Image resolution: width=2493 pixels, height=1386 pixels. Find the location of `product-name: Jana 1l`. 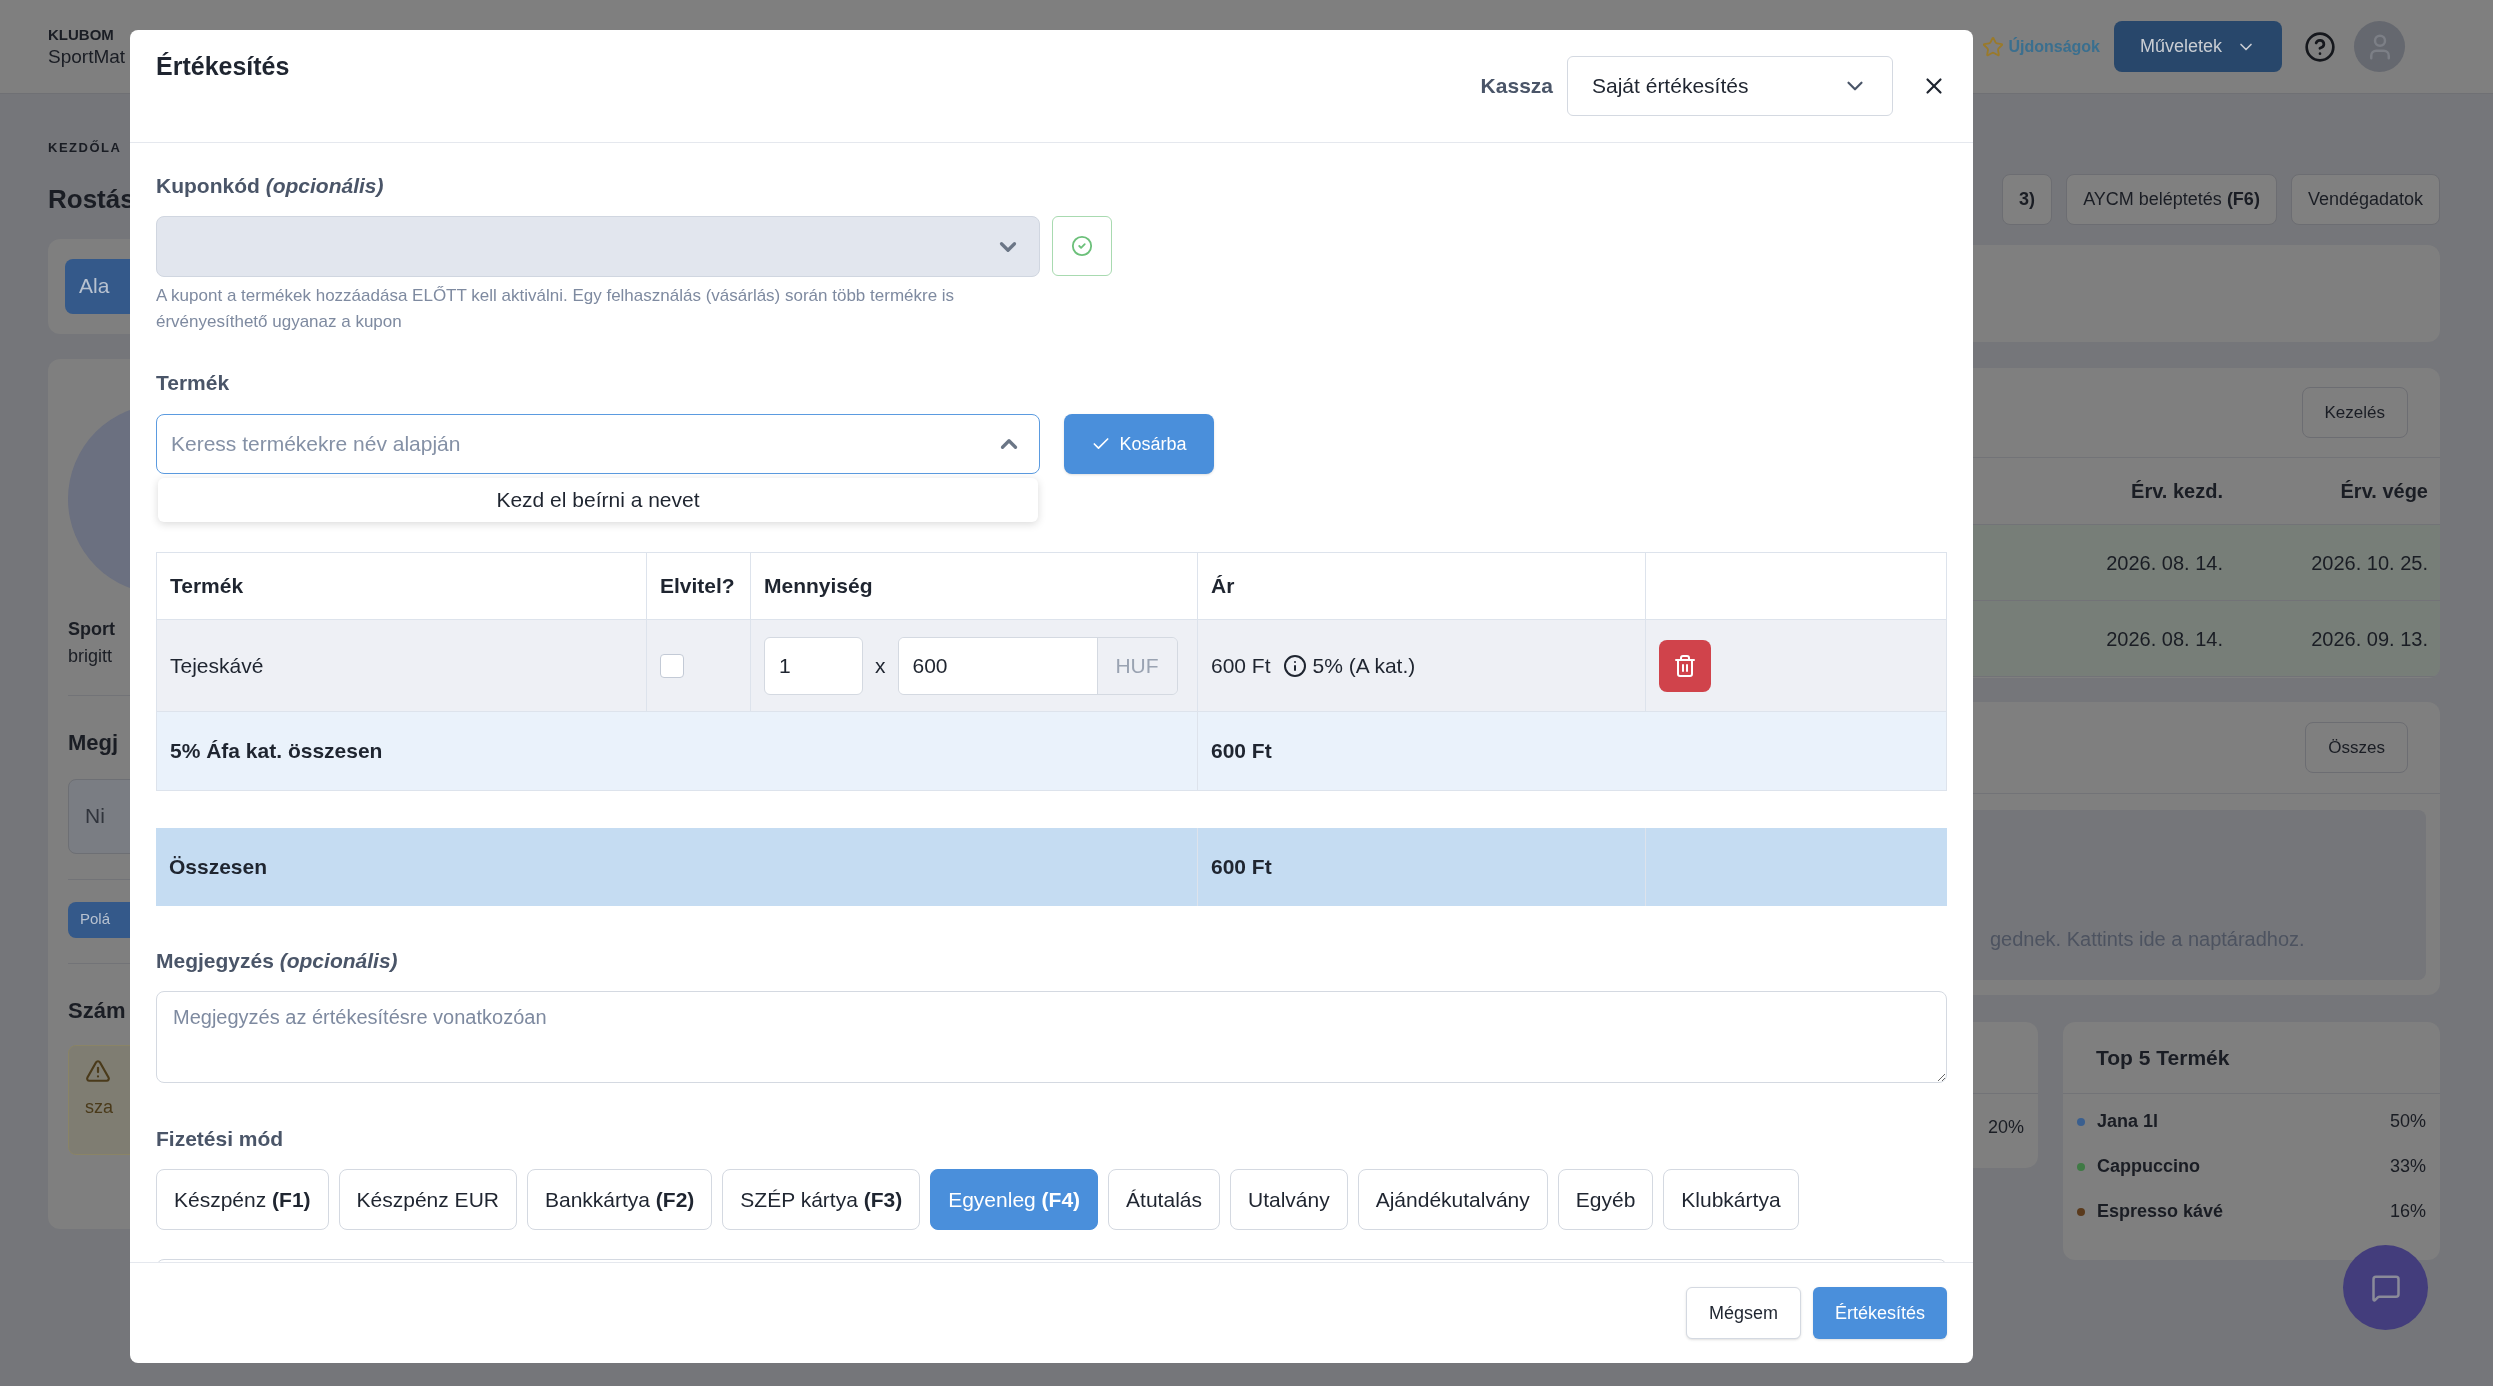

product-name: Jana 1l is located at coordinates (2128, 1121).